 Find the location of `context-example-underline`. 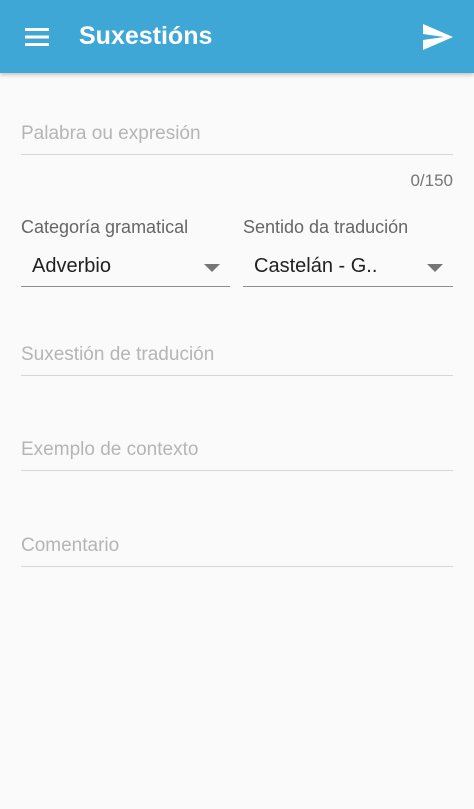

context-example-underline is located at coordinates (237, 470).